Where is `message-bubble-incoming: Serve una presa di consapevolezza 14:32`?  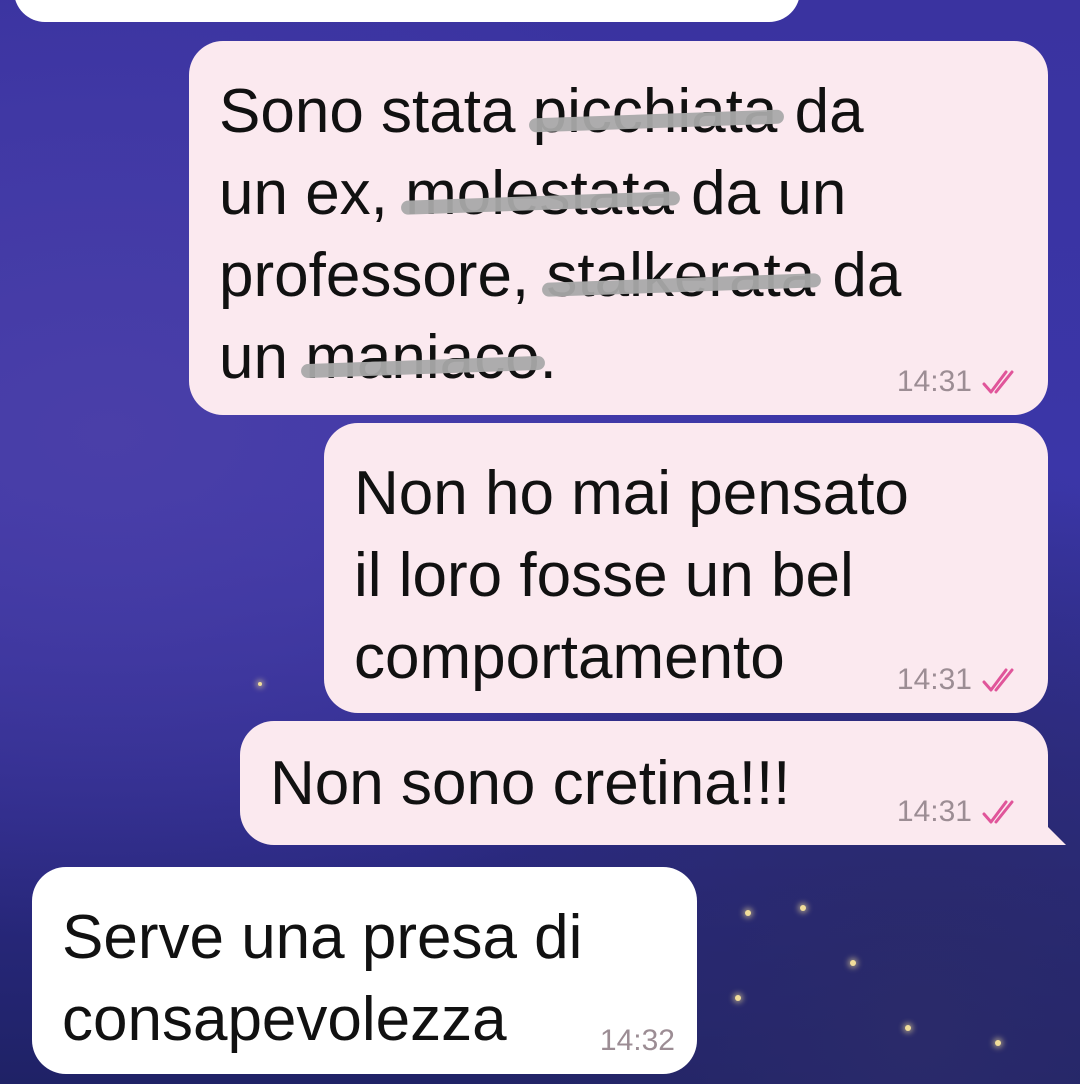 message-bubble-incoming: Serve una presa di consapevolezza 14:32 is located at coordinates (364, 970).